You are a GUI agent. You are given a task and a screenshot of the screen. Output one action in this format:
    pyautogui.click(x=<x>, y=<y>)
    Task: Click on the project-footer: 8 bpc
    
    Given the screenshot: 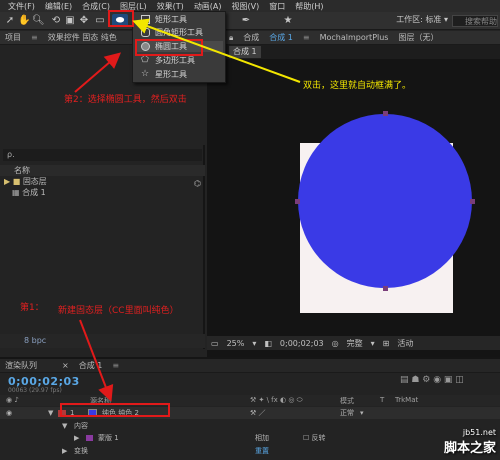 What is the action you would take?
    pyautogui.click(x=102, y=341)
    